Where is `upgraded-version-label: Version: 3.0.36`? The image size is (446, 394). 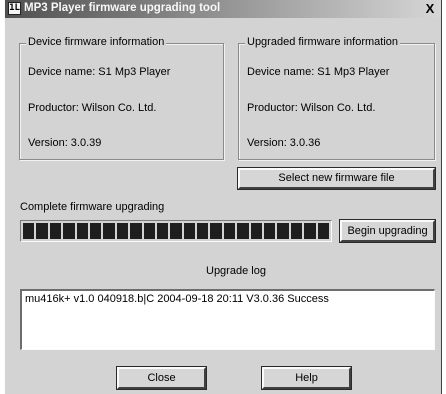 upgraded-version-label: Version: 3.0.36 is located at coordinates (284, 143).